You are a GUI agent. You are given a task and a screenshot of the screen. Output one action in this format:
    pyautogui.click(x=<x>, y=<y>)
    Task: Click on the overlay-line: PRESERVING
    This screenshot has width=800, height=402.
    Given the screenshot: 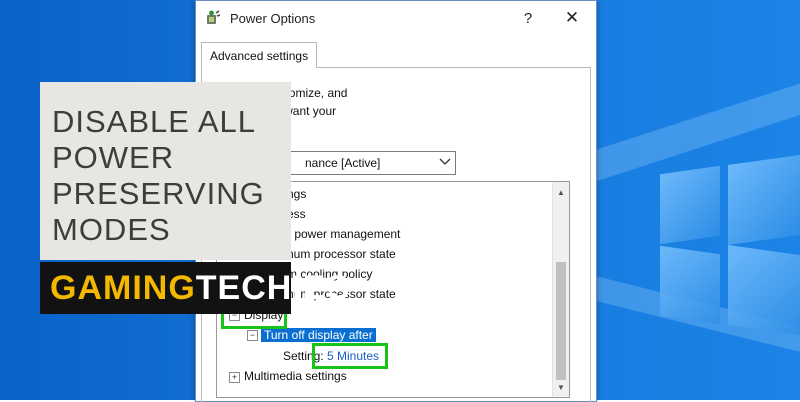 What is the action you would take?
    pyautogui.click(x=158, y=193)
    